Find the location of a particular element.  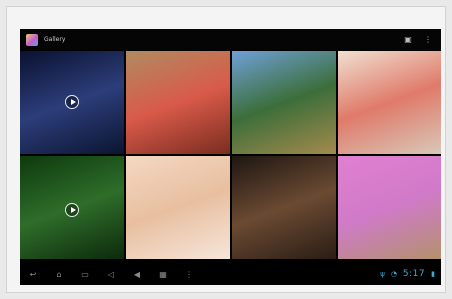

overflow-menu-icon: ⋮ is located at coordinates (428, 39).